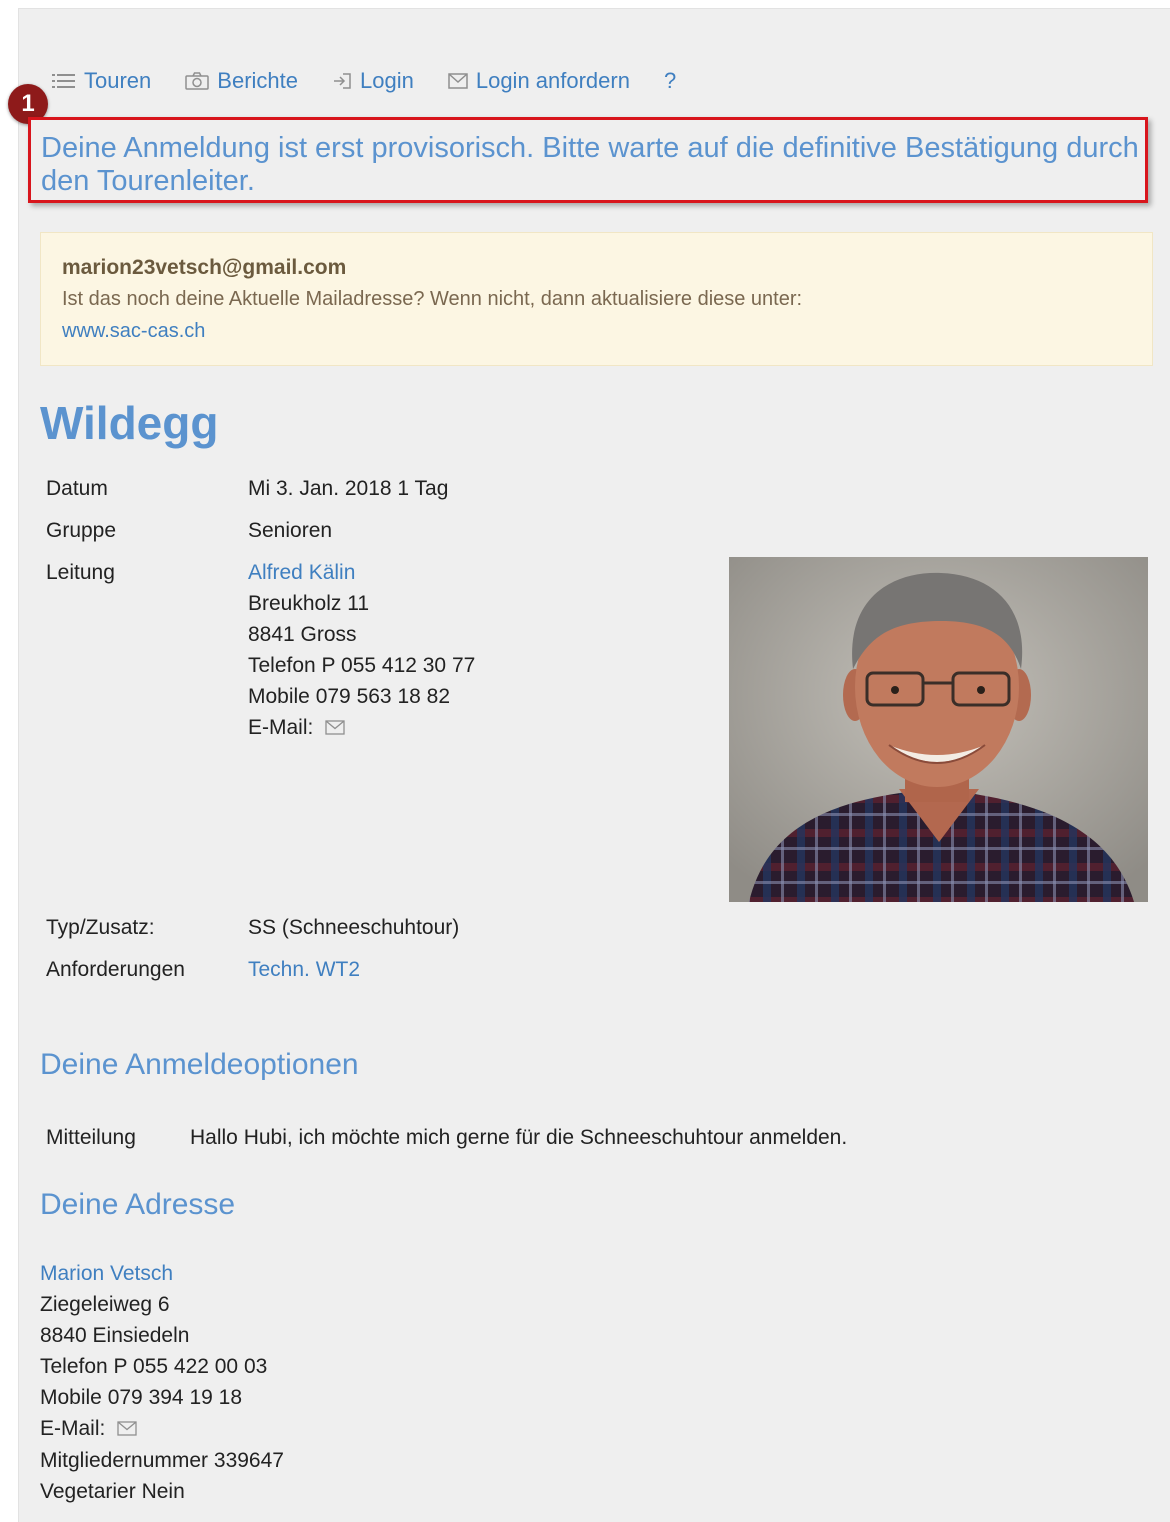 The height and width of the screenshot is (1522, 1170). I want to click on address-name-link: Marion Vetsch, so click(162, 1273).